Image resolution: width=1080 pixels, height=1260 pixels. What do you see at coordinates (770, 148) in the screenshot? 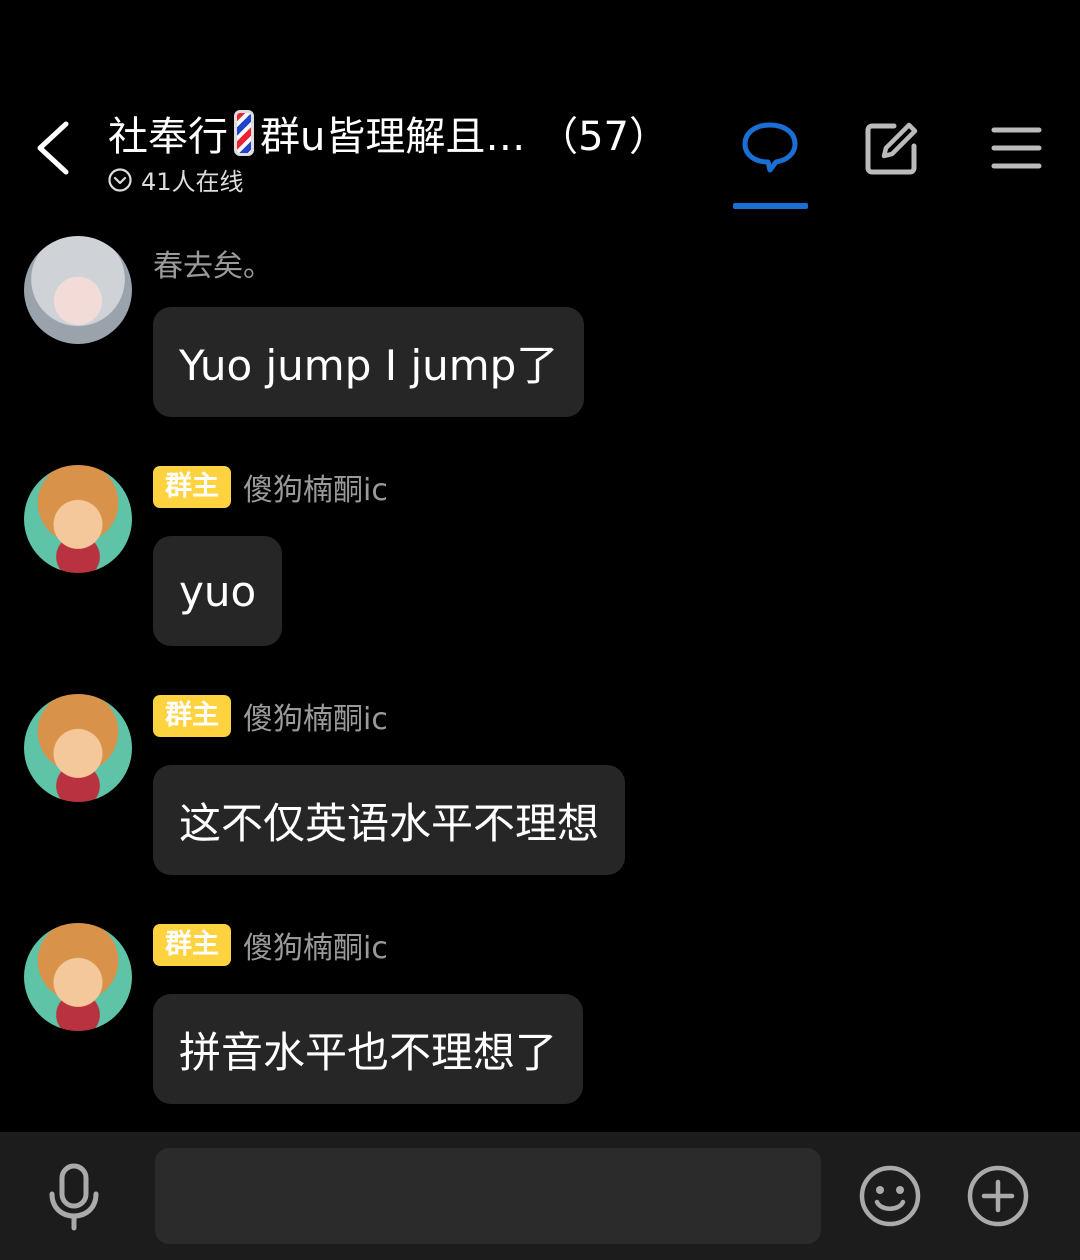
I see `chat-bubble-icon` at bounding box center [770, 148].